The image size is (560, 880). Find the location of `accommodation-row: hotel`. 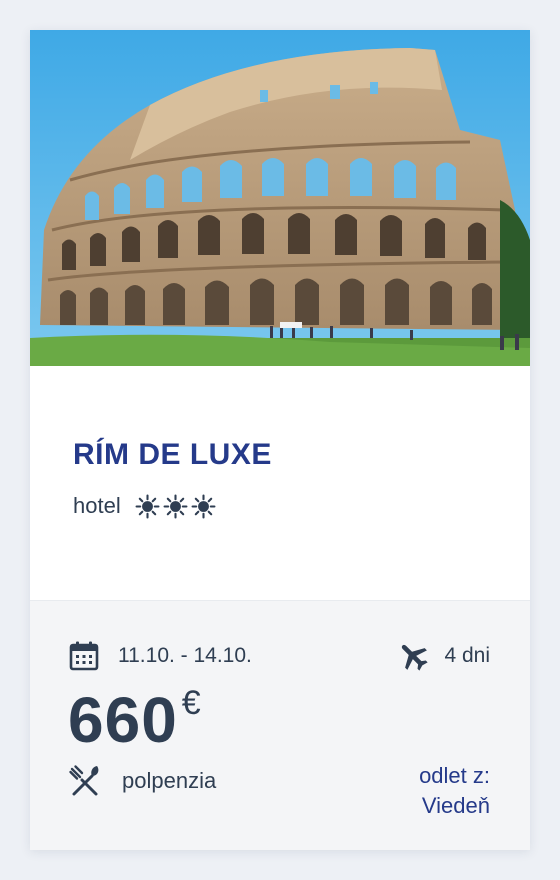

accommodation-row: hotel is located at coordinates (144, 506).